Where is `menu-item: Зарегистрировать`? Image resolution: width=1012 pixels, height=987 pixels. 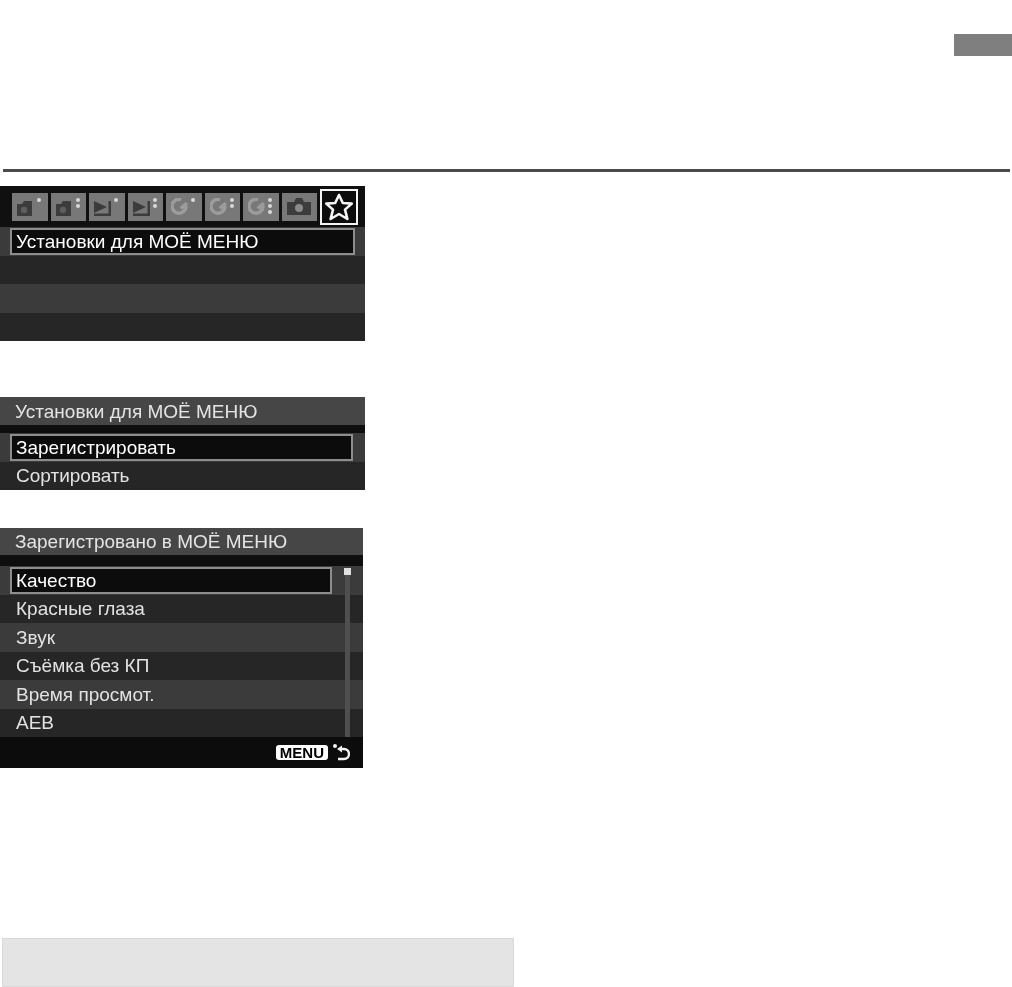 menu-item: Зарегистрировать is located at coordinates (181, 447).